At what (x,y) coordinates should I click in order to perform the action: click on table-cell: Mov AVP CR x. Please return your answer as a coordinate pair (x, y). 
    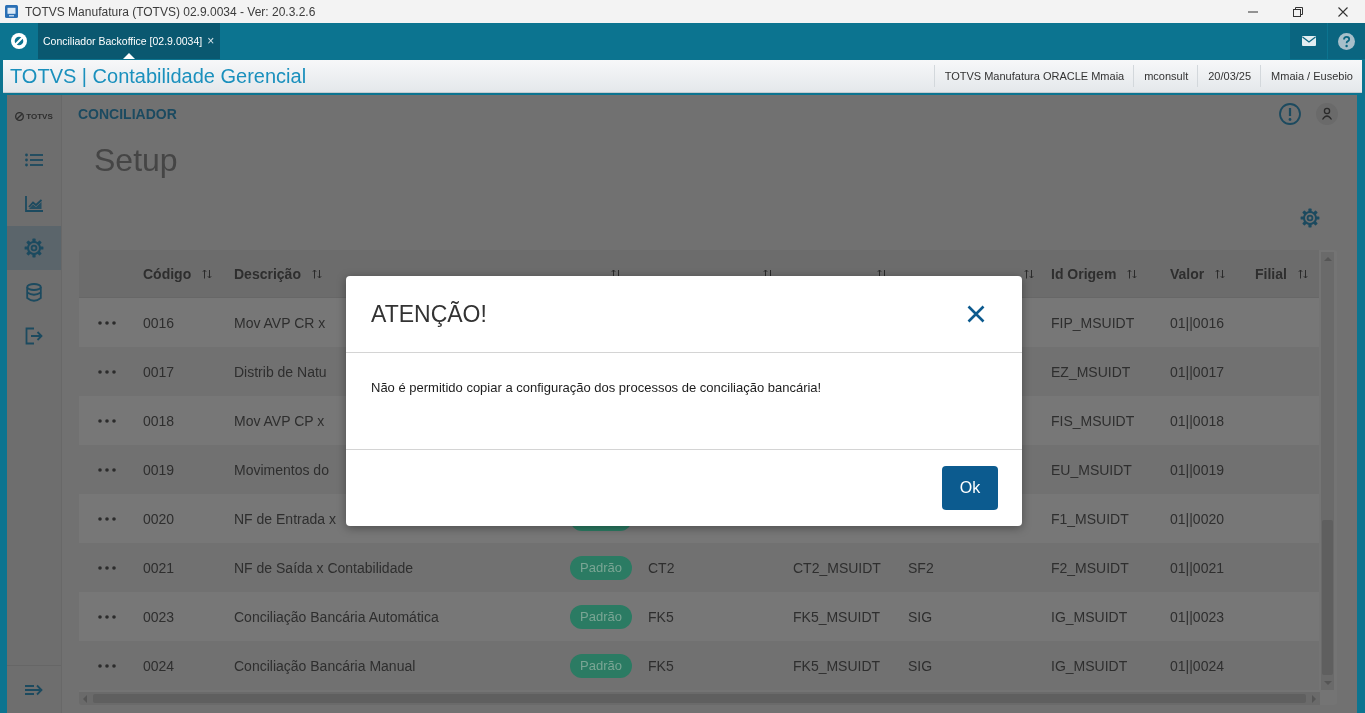
    Looking at the image, I should click on (280, 322).